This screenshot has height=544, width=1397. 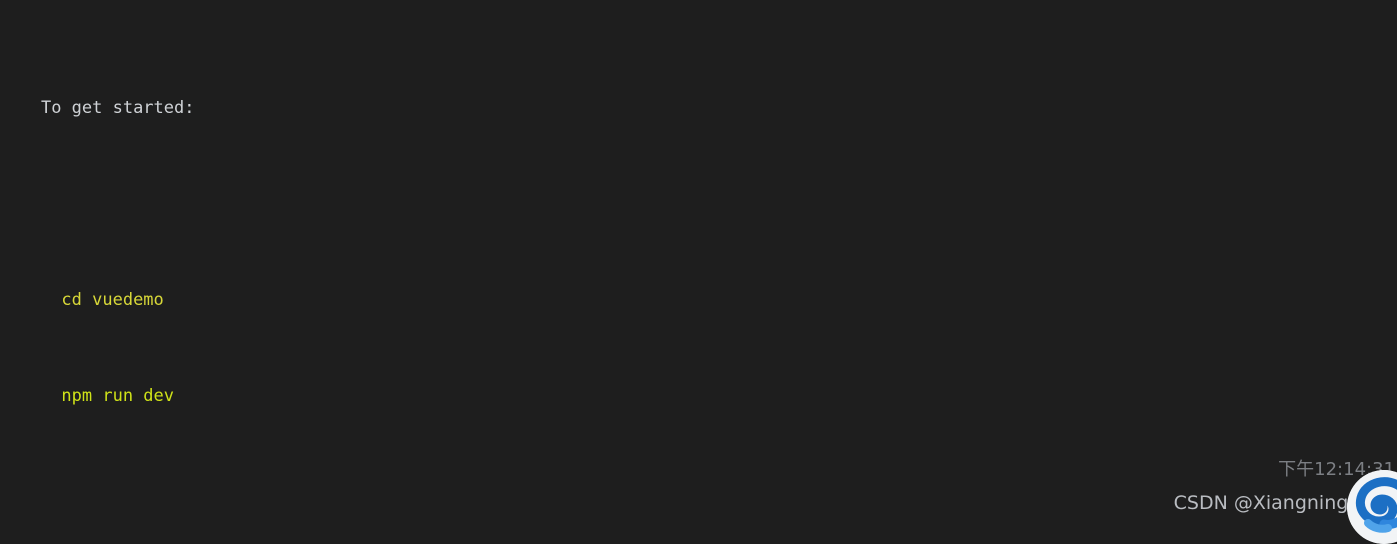 I want to click on terminal-line-cd-command: cd vuedemo, so click(x=698, y=287).